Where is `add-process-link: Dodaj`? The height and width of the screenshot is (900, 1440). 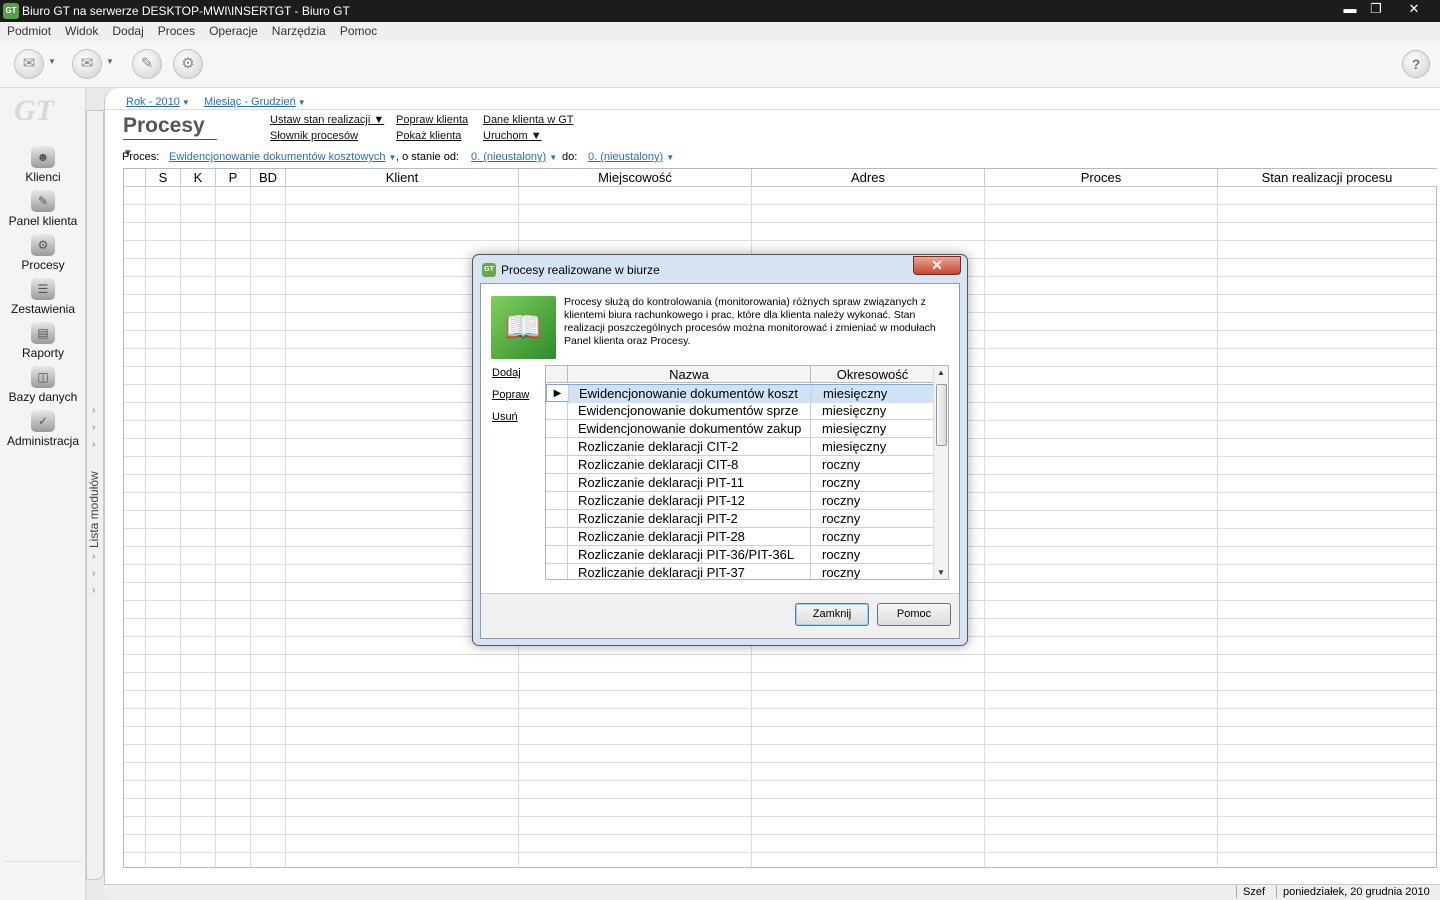 add-process-link: Dodaj is located at coordinates (506, 373).